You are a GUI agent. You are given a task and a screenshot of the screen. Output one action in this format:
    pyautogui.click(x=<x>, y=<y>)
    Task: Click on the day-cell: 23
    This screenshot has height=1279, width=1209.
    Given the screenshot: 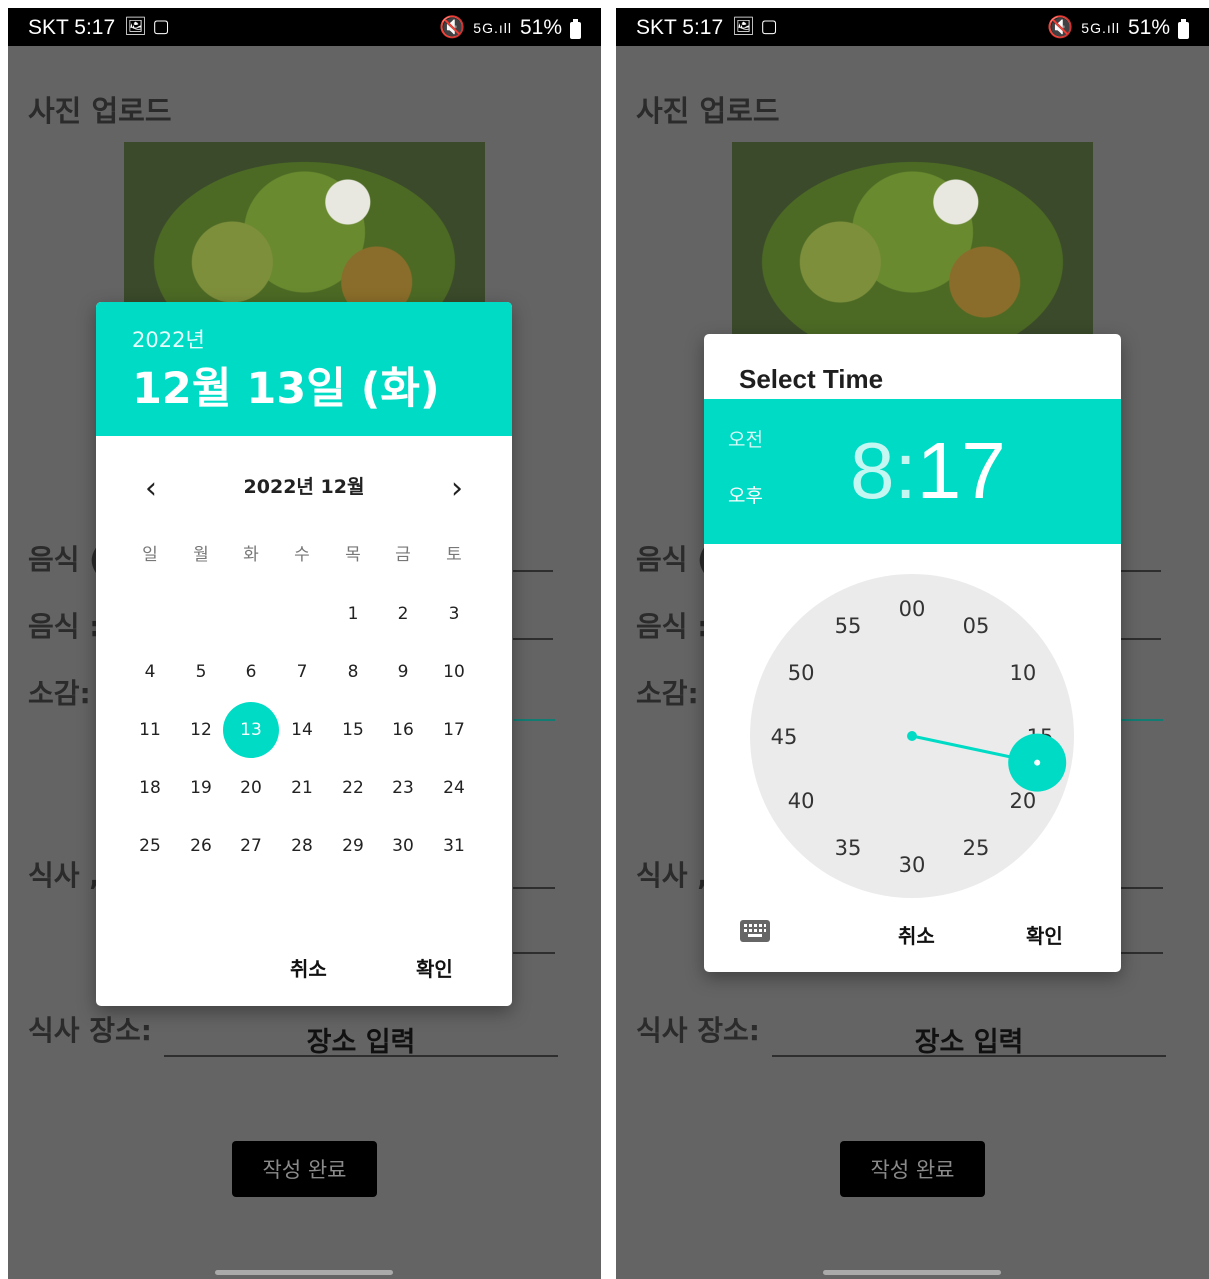 What is the action you would take?
    pyautogui.click(x=403, y=788)
    